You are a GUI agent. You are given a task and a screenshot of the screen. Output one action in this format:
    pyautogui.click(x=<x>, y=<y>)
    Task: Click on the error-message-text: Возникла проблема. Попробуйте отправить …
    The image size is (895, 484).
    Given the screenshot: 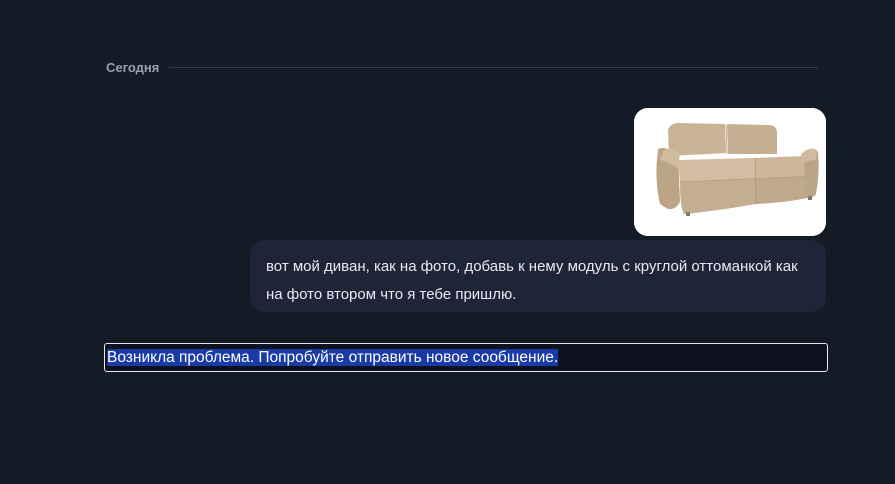 What is the action you would take?
    pyautogui.click(x=333, y=357)
    